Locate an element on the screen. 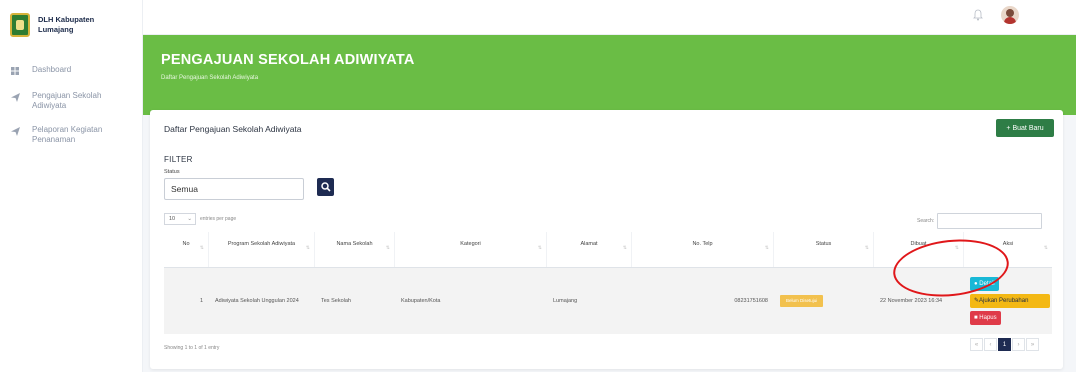 Image resolution: width=1076 pixels, height=372 pixels. sidebar-item-pengajuan: Pengajuan Sekolah Adiwiyata is located at coordinates (71, 101).